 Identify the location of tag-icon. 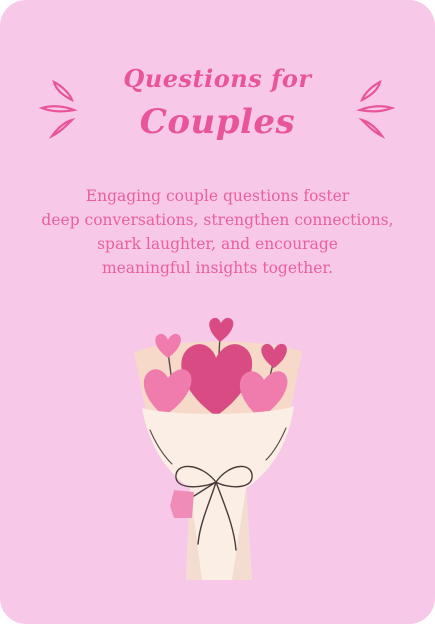
(182, 504).